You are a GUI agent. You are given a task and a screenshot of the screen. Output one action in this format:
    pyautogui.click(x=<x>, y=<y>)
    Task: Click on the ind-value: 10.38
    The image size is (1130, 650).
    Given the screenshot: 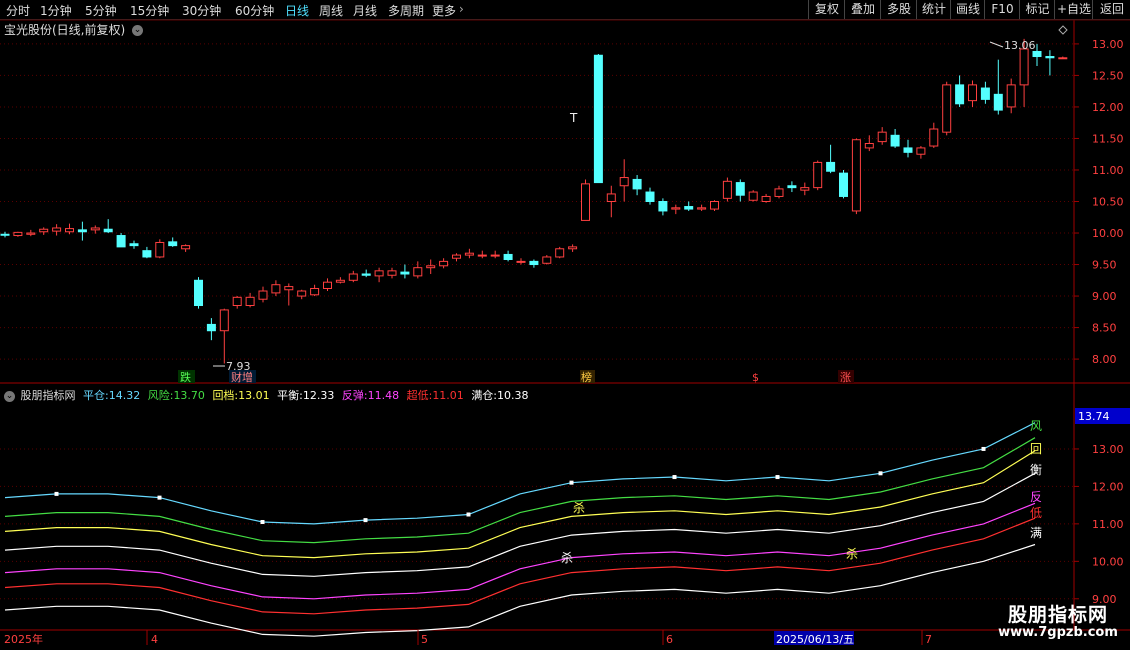 What is the action you would take?
    pyautogui.click(x=513, y=395)
    